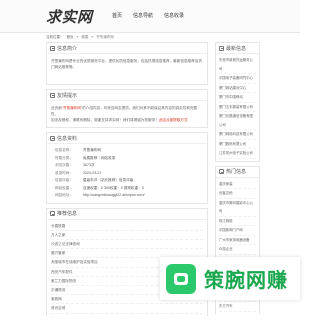 The height and width of the screenshot is (320, 320). What do you see at coordinates (127, 214) in the screenshot?
I see `recommend-header: 推荐信息` at bounding box center [127, 214].